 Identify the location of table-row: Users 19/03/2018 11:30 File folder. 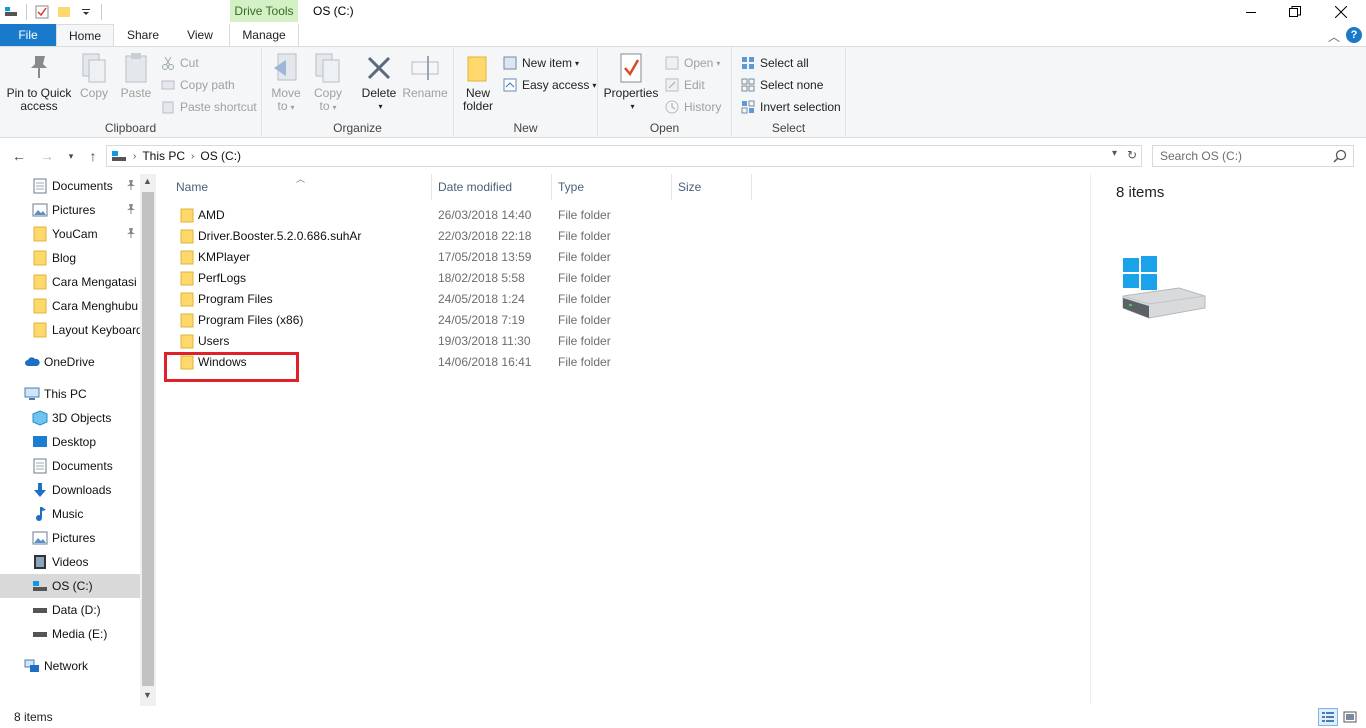
(459, 341).